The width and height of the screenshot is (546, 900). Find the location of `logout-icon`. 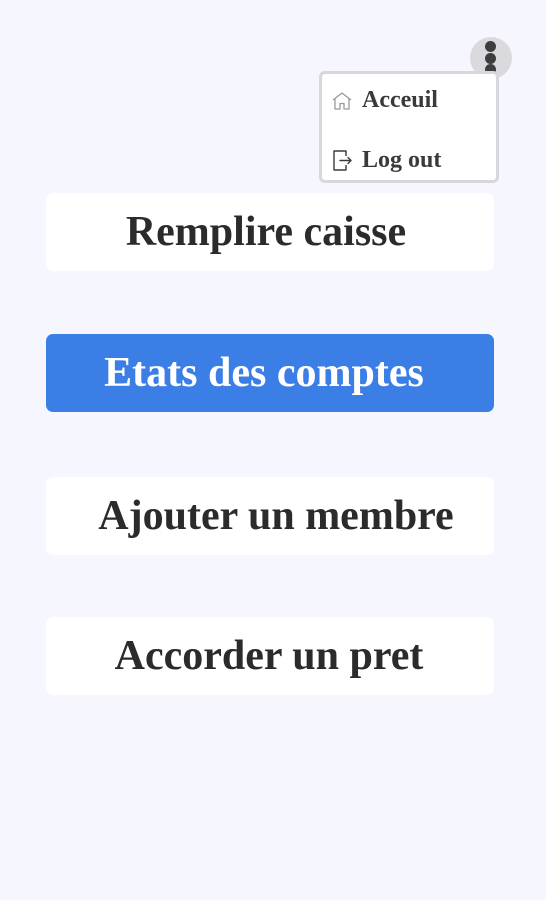

logout-icon is located at coordinates (342, 160).